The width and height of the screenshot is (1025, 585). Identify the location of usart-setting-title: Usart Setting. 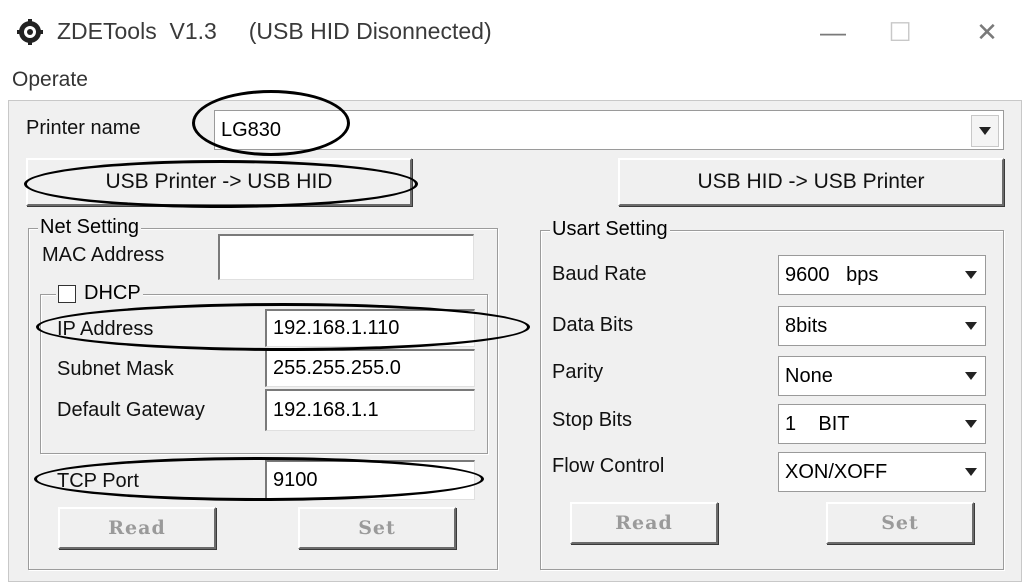
(610, 229).